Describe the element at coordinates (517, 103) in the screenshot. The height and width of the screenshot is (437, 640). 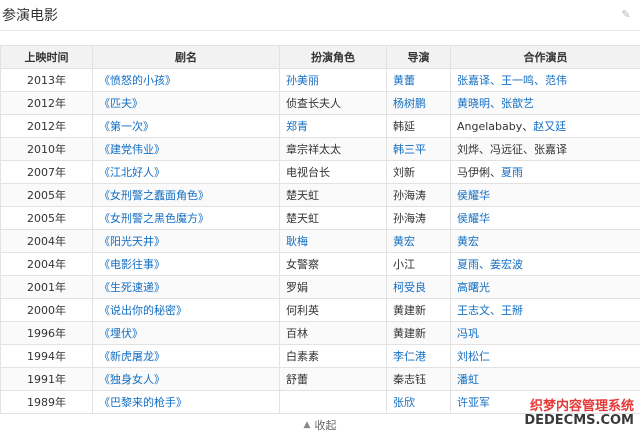
I see `costar-link: 张歆艺` at that location.